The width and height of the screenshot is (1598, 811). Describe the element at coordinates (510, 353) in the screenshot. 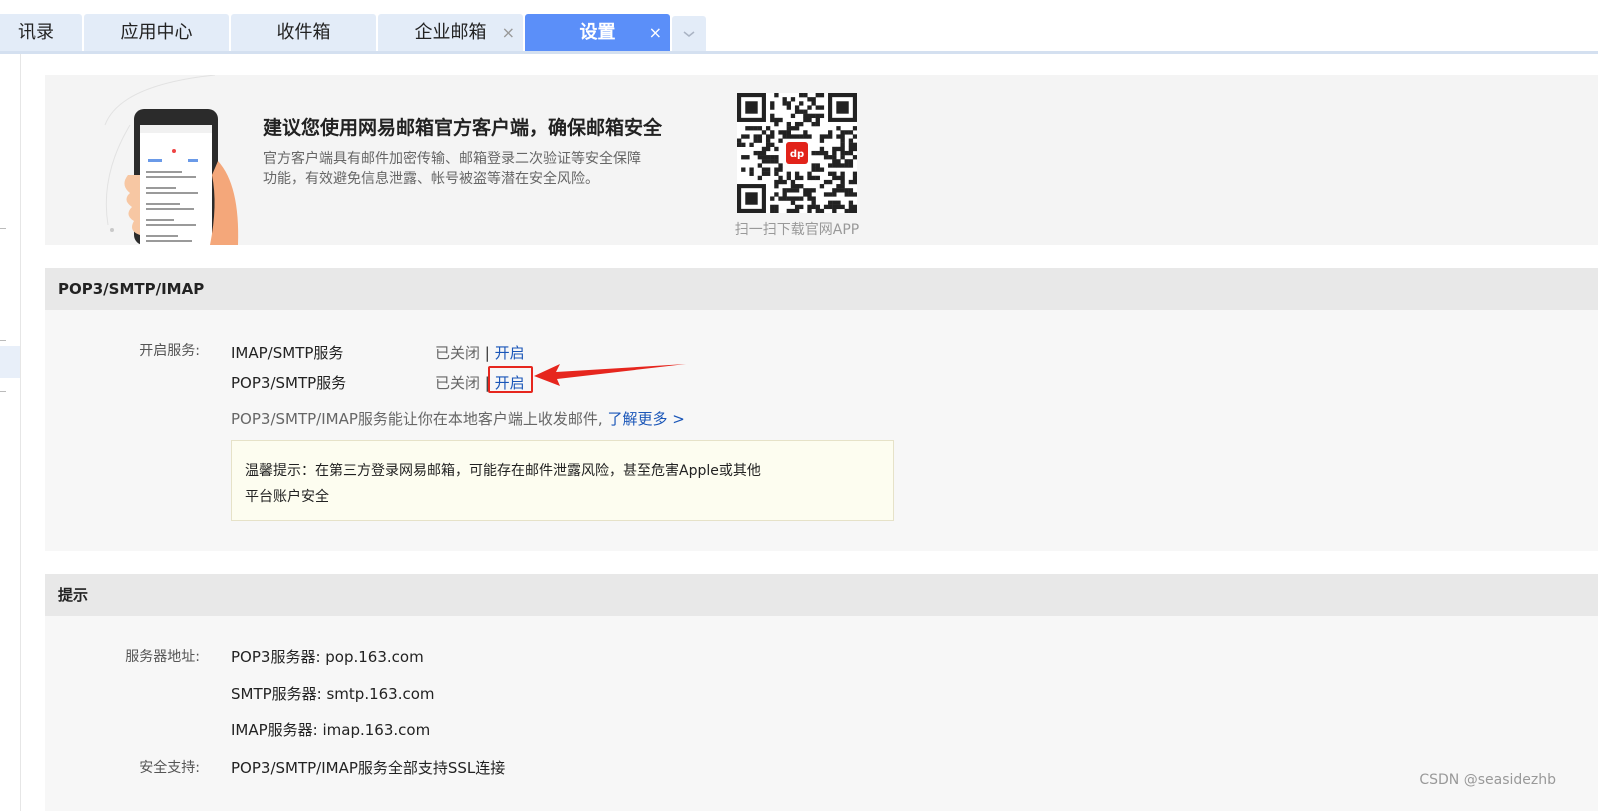

I see `enable-imap-link: 开启` at that location.